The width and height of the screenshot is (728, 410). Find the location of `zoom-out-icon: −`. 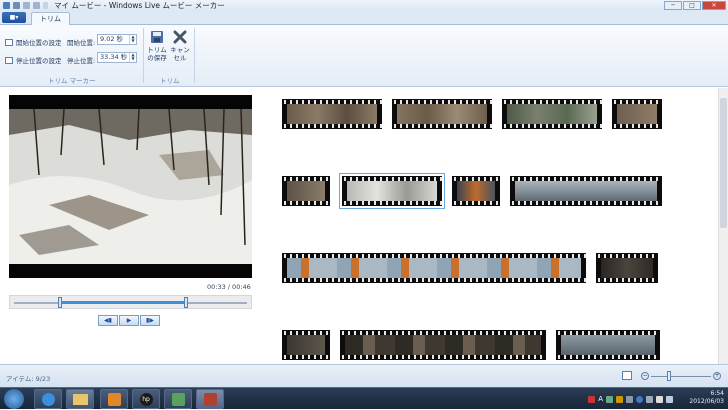

zoom-out-icon: − is located at coordinates (645, 376).